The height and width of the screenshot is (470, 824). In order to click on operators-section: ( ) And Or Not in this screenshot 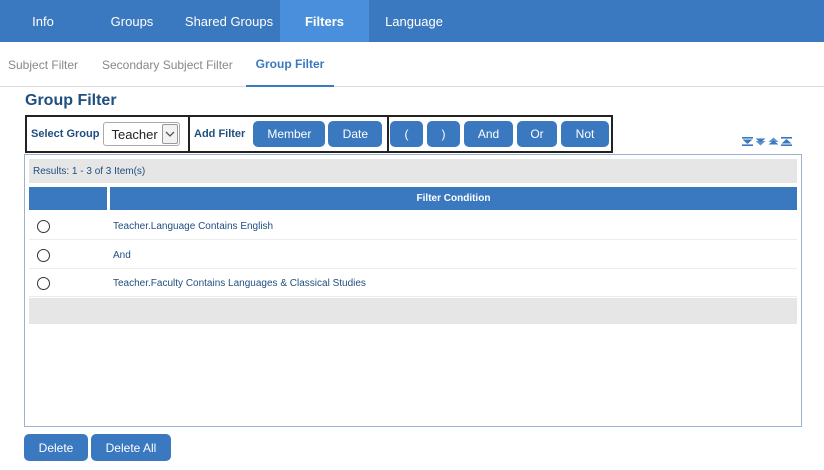, I will do `click(499, 134)`.